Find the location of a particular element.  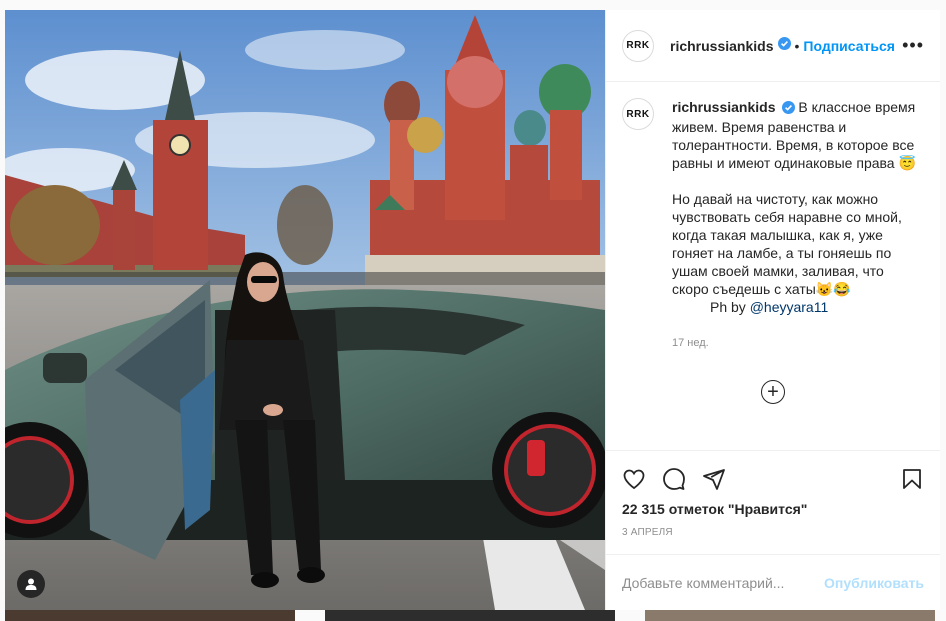

load-more-comments-button: + is located at coordinates (773, 392).